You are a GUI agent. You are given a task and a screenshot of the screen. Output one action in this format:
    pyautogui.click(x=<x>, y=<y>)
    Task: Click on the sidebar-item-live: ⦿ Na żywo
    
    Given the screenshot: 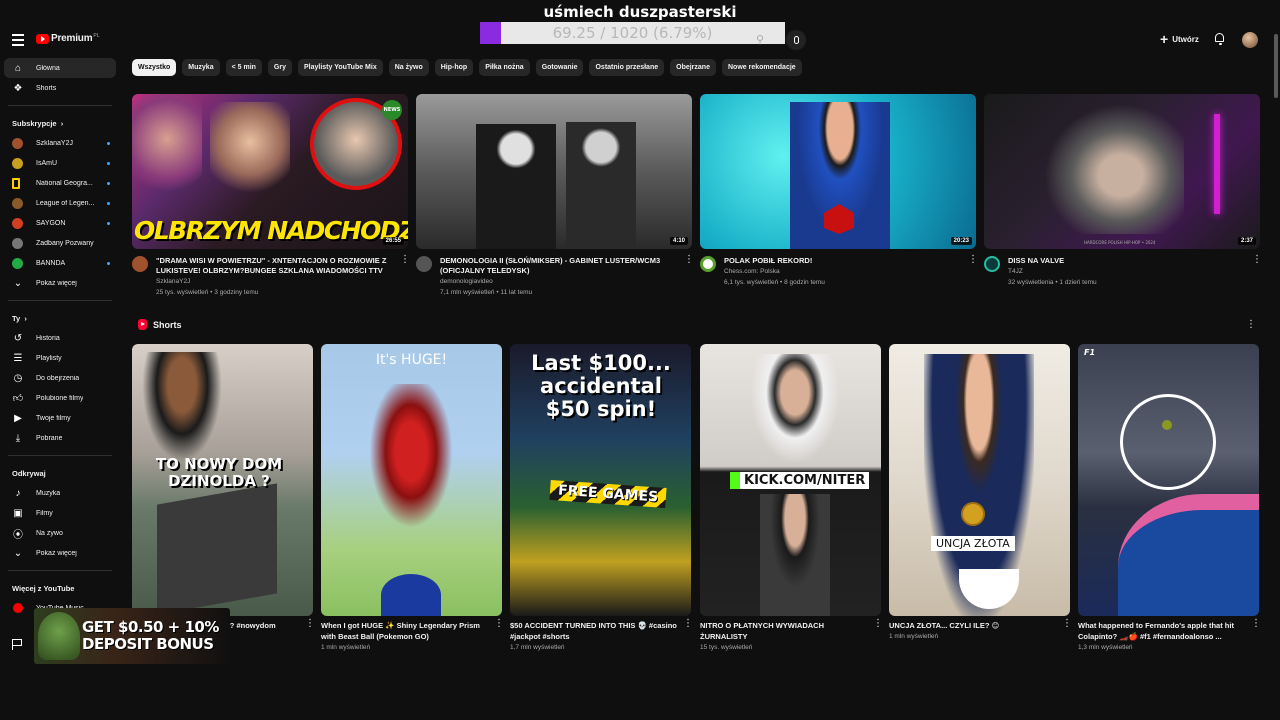 What is the action you would take?
    pyautogui.click(x=60, y=533)
    